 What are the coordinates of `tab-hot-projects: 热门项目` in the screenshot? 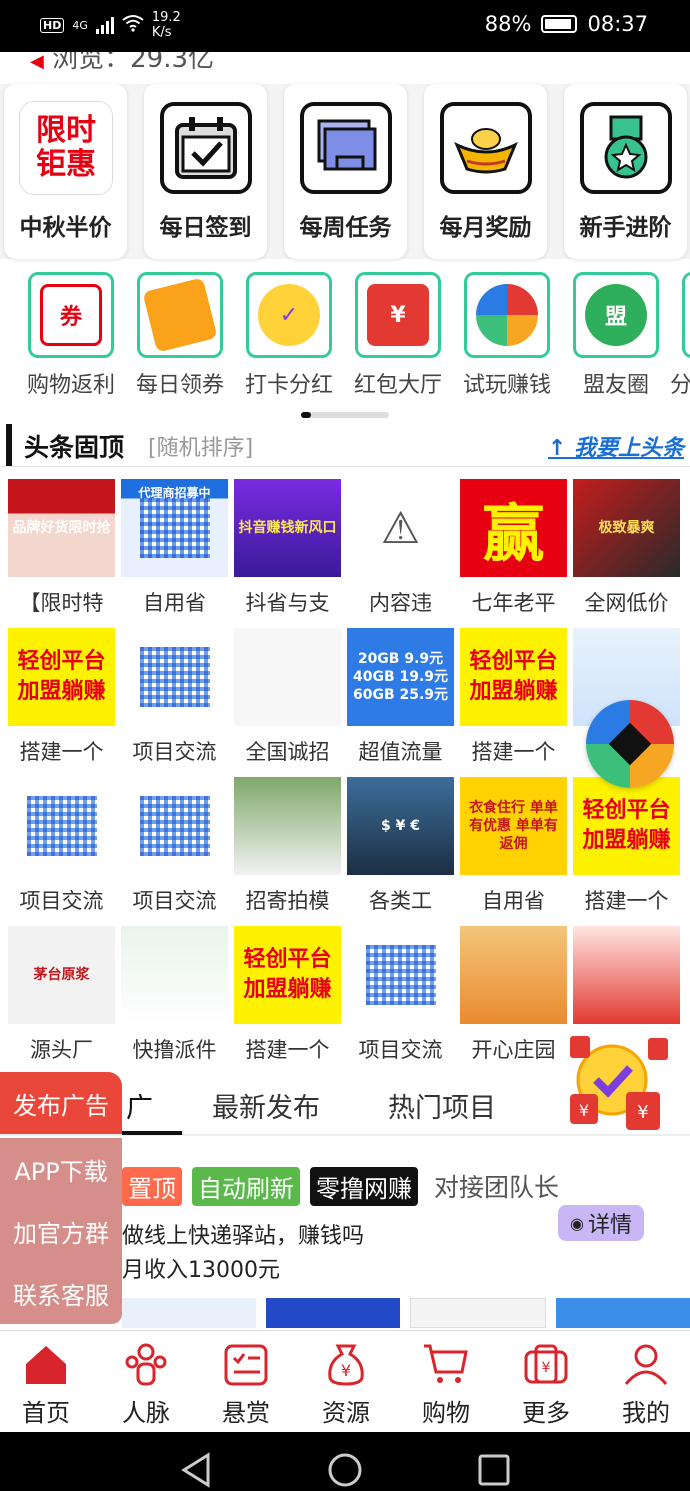 It's located at (442, 1105).